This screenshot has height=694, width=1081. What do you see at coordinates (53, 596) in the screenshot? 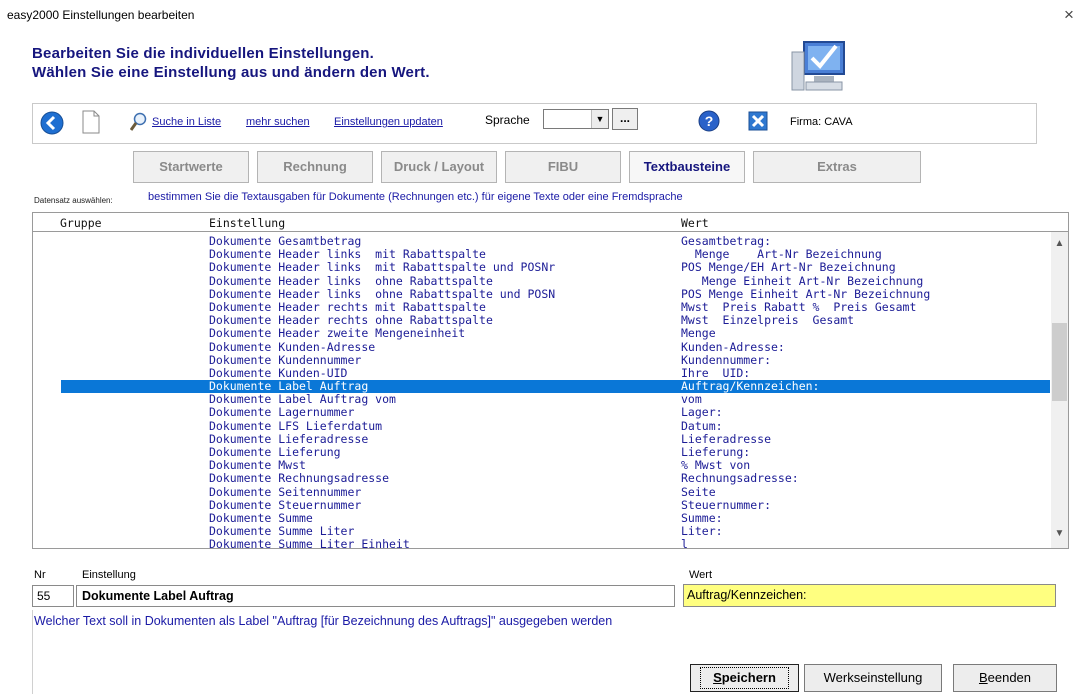
I see `nr-field: 55` at bounding box center [53, 596].